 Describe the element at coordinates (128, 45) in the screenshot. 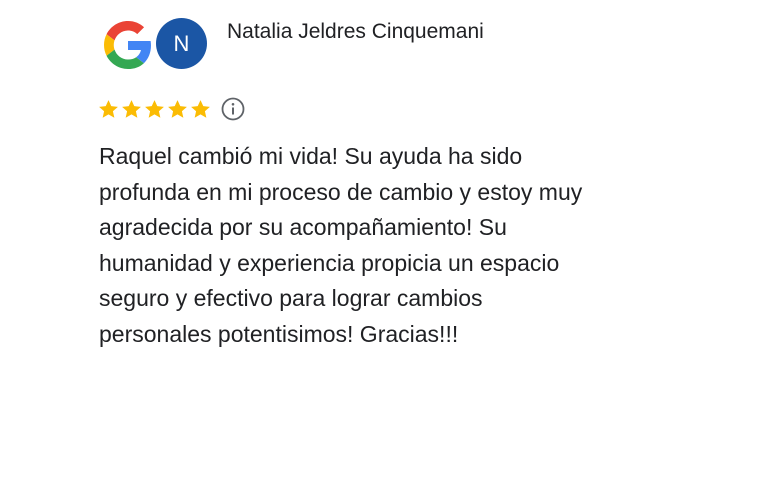

I see `google-g-icon` at that location.